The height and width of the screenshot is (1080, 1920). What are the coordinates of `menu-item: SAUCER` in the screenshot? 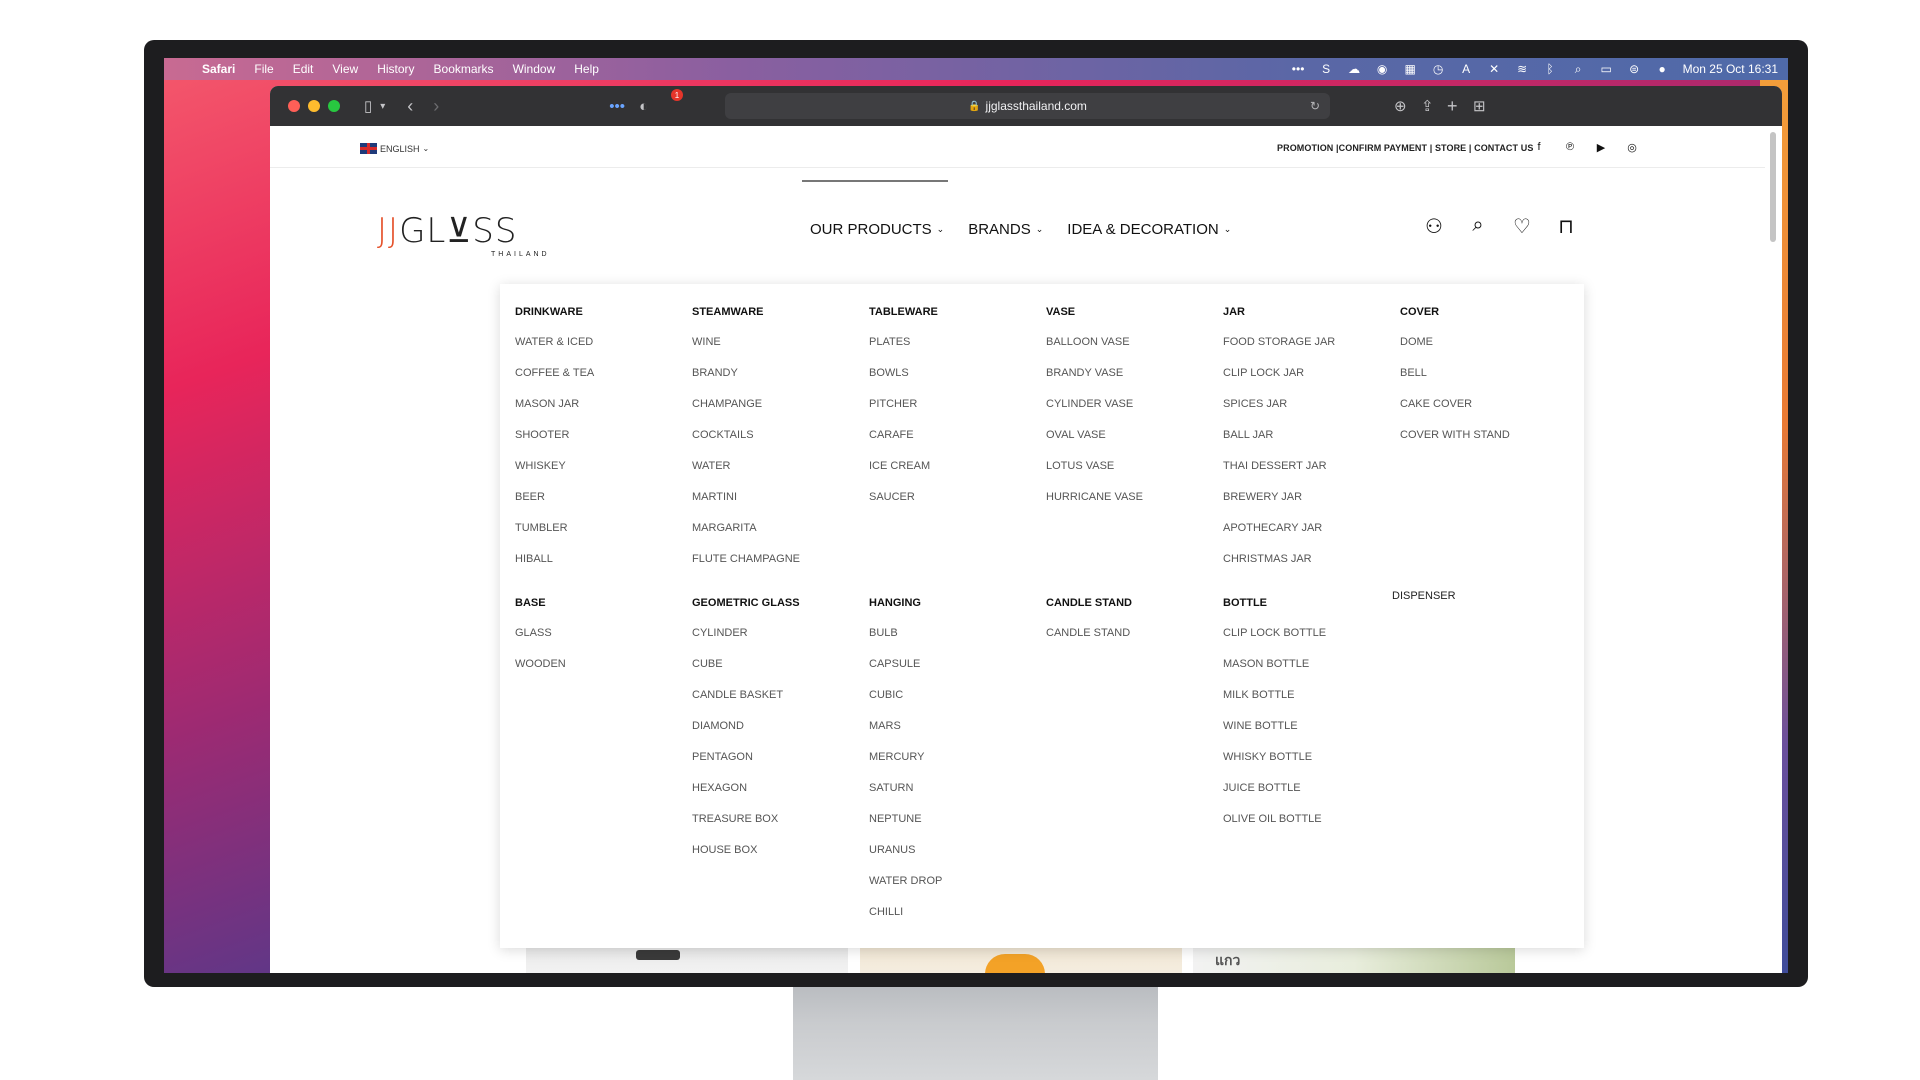 It's located at (954, 501).